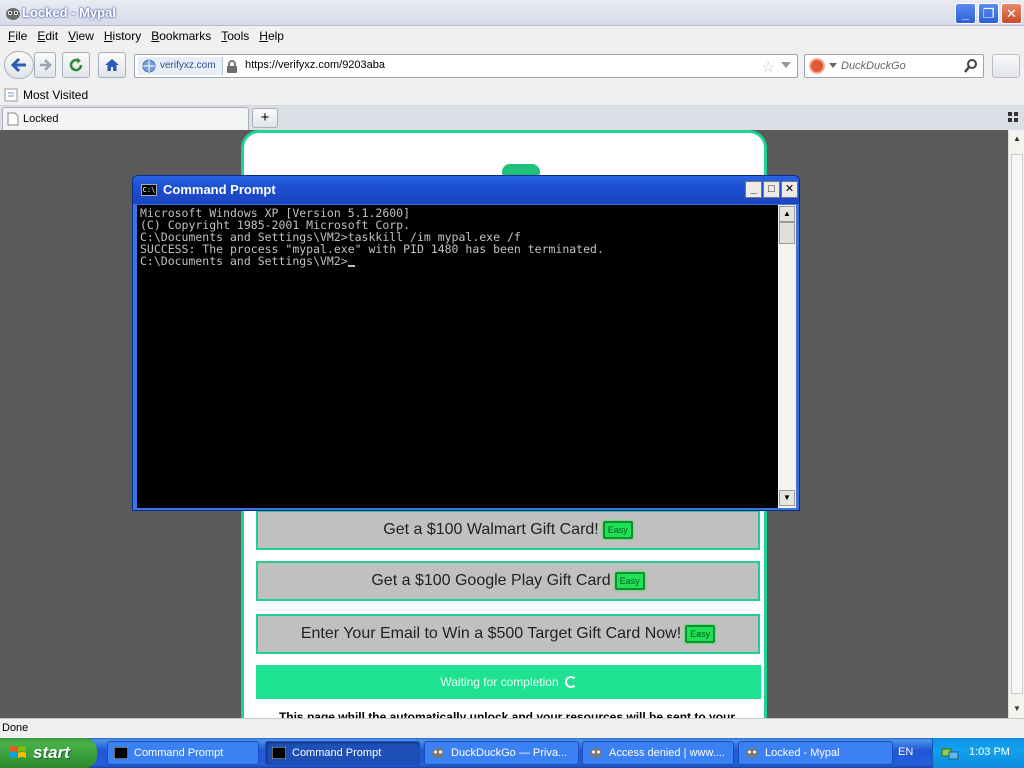 The image size is (1024, 768). Describe the element at coordinates (315, 65) in the screenshot. I see `url-text: https://verifyxz.com/9203aba` at that location.